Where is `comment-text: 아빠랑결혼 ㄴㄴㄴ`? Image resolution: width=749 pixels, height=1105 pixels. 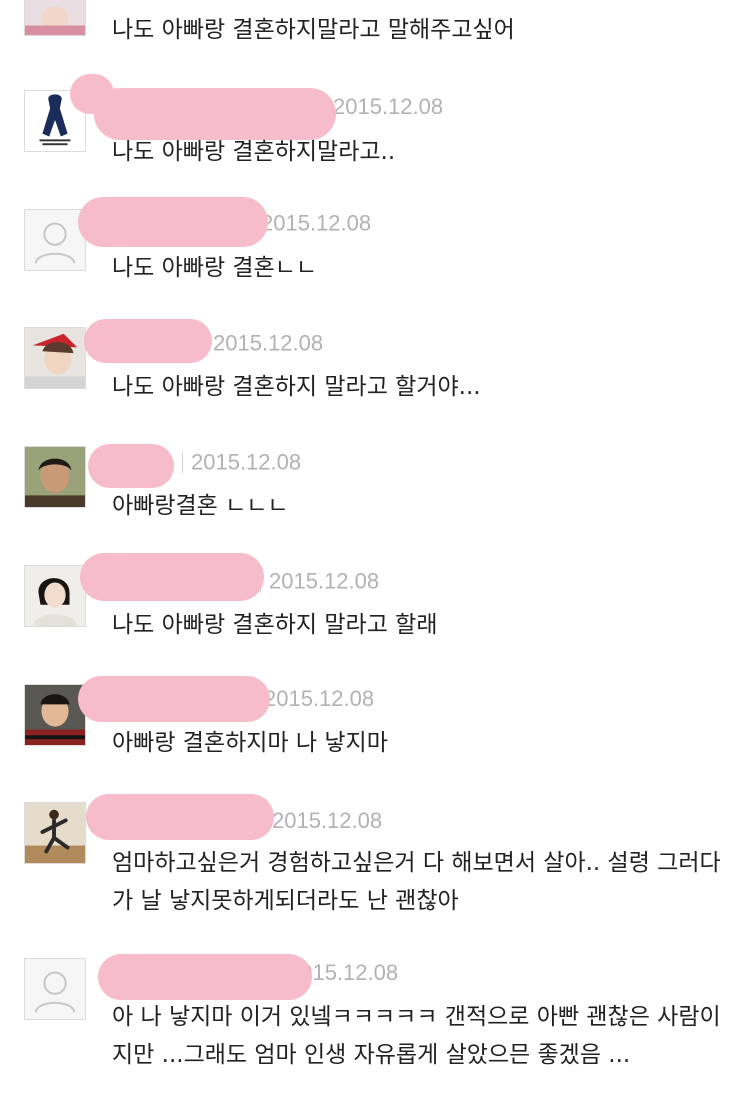 comment-text: 아빠랑결혼 ㄴㄴㄴ is located at coordinates (200, 506).